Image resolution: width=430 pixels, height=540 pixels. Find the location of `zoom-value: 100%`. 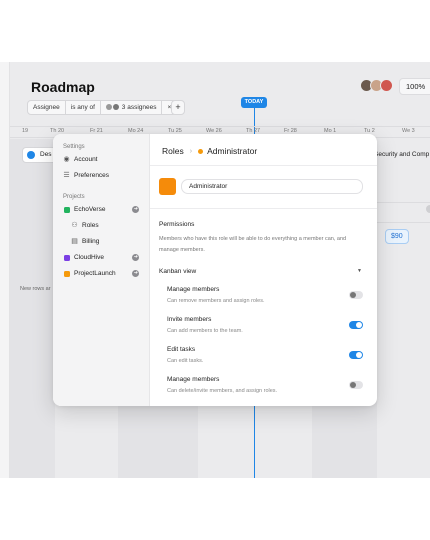

zoom-value: 100% is located at coordinates (416, 86).